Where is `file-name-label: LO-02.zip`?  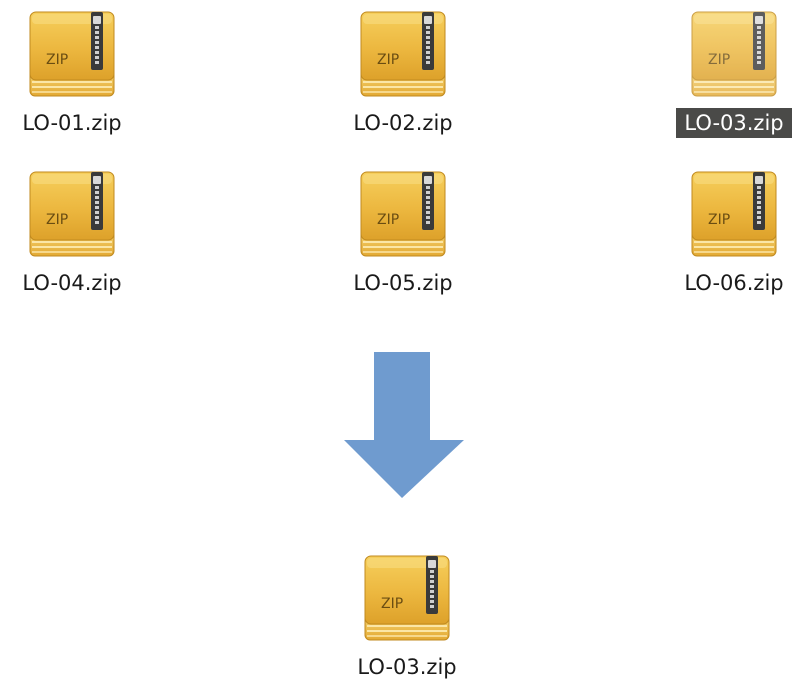 file-name-label: LO-02.zip is located at coordinates (402, 123).